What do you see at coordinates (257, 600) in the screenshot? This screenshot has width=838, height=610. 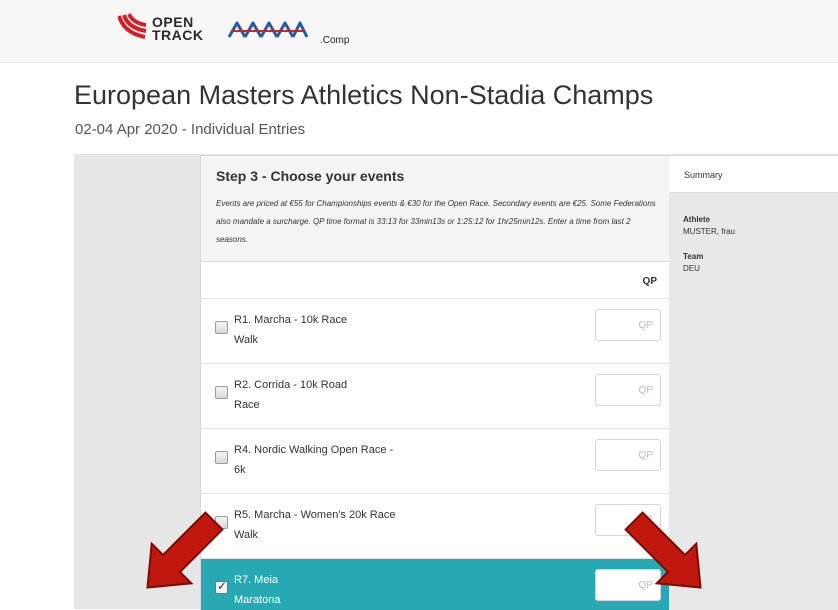 I see `event-name-line2: Maratona` at bounding box center [257, 600].